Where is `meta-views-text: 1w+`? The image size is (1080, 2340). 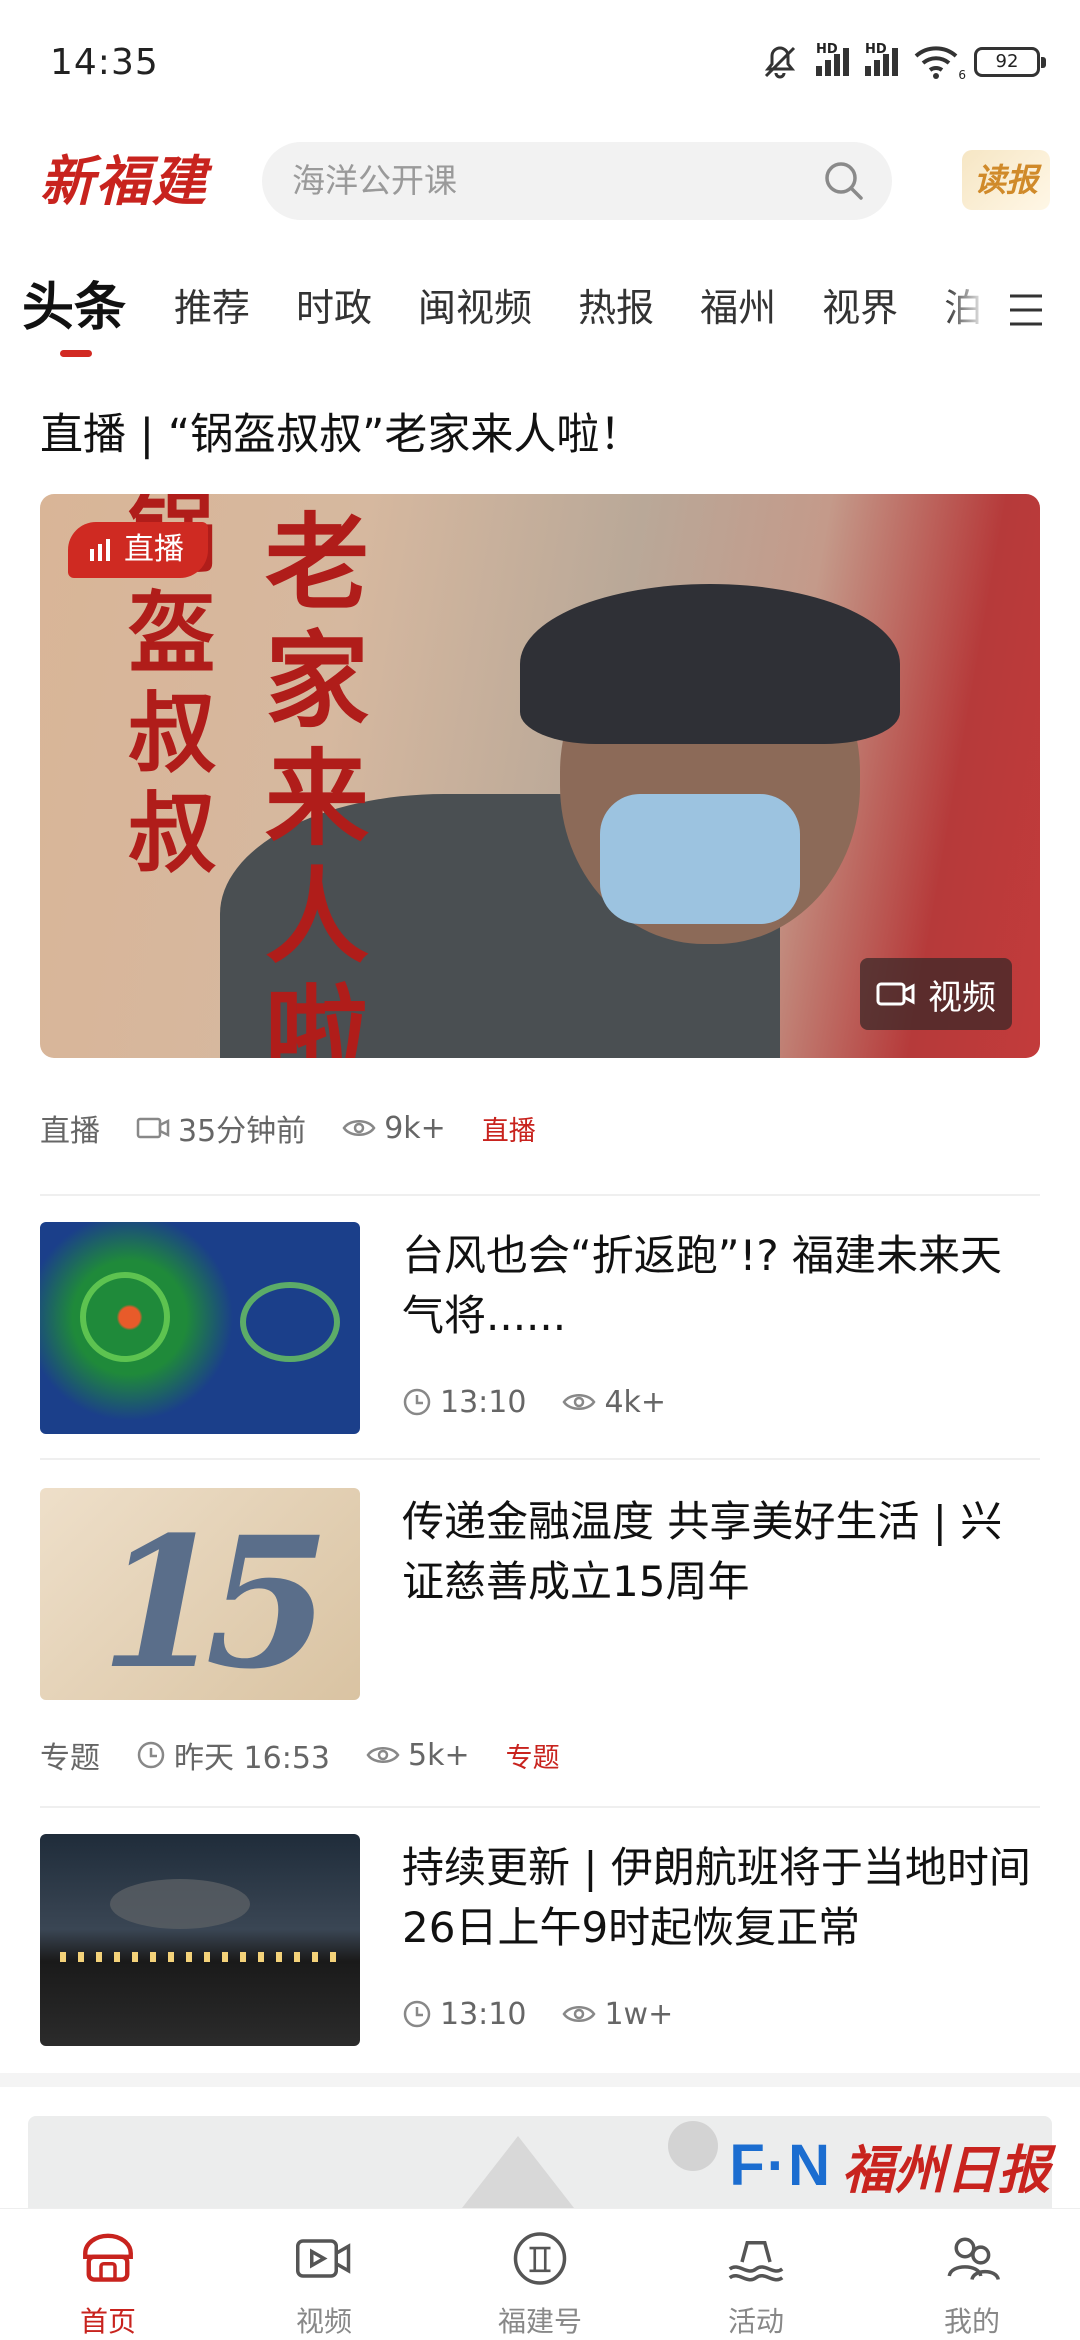
meta-views-text: 1w+ is located at coordinates (639, 2014).